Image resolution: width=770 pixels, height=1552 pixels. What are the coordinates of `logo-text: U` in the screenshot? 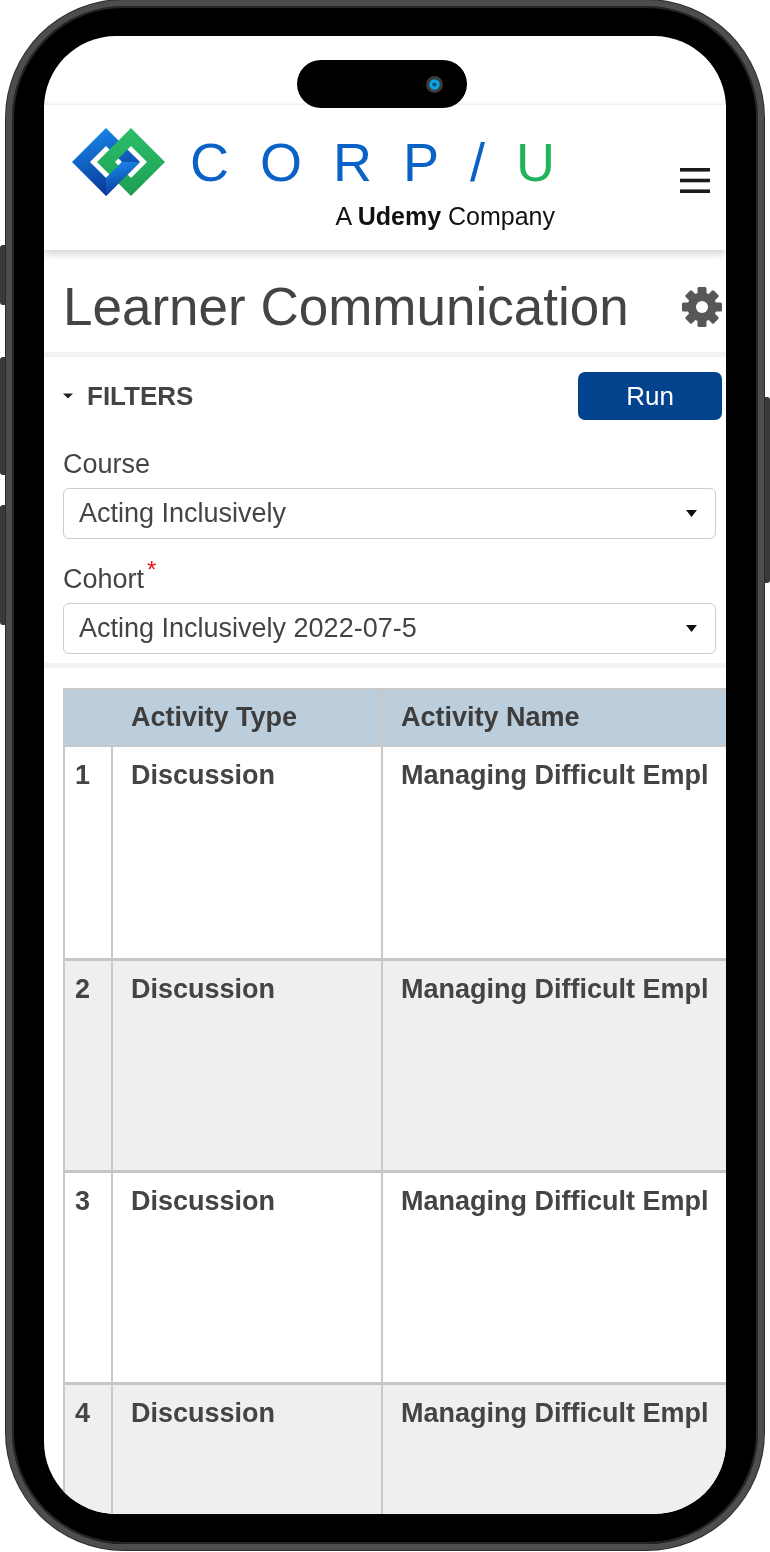 It's located at (536, 162).